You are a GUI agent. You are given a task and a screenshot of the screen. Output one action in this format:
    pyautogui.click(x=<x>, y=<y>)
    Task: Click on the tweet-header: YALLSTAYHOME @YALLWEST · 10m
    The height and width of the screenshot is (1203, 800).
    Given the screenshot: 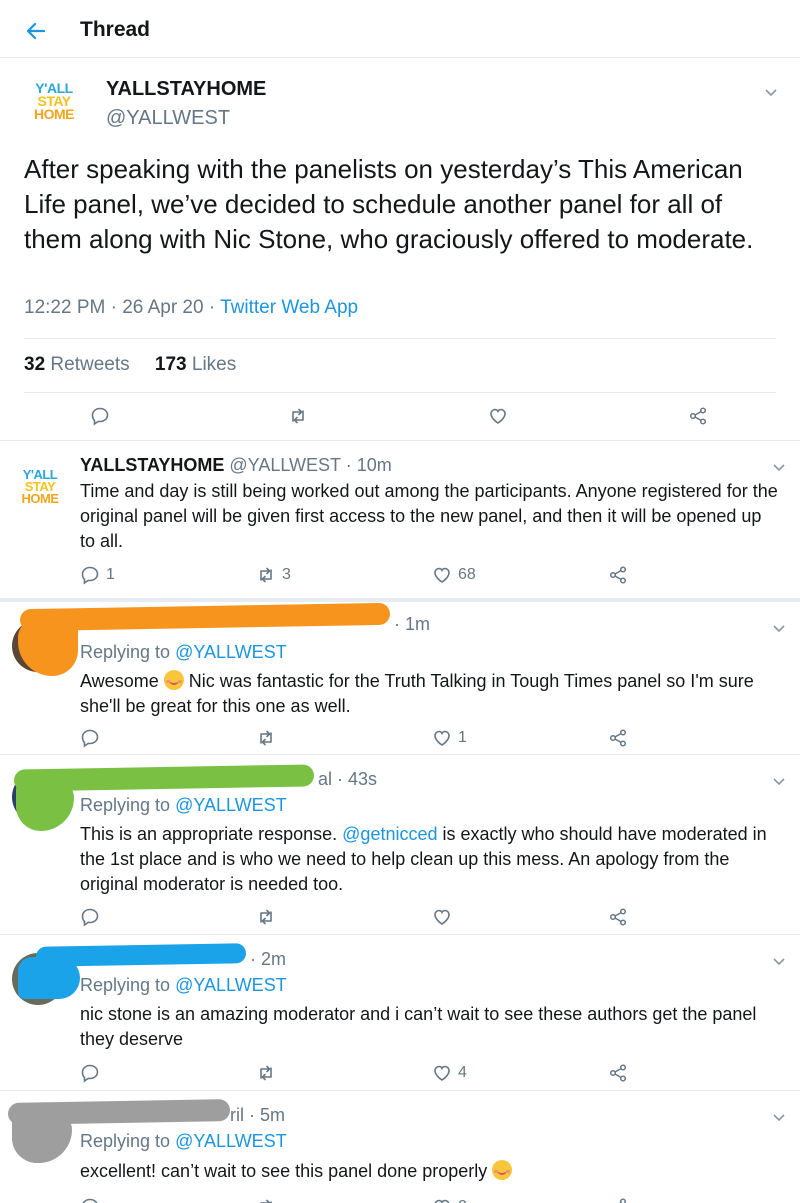 What is the action you would take?
    pyautogui.click(x=236, y=465)
    